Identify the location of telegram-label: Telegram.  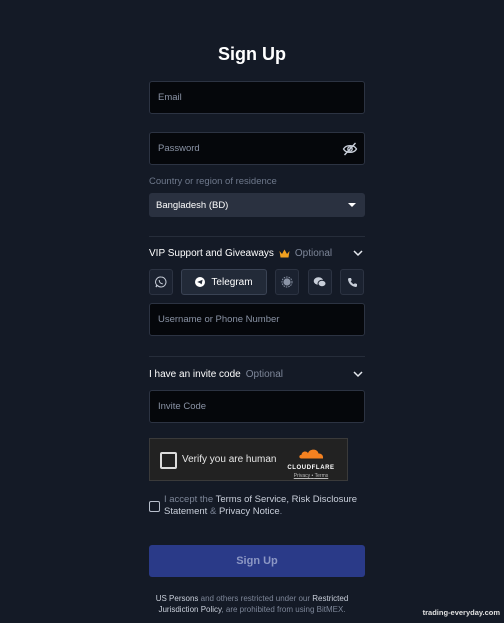
(232, 282).